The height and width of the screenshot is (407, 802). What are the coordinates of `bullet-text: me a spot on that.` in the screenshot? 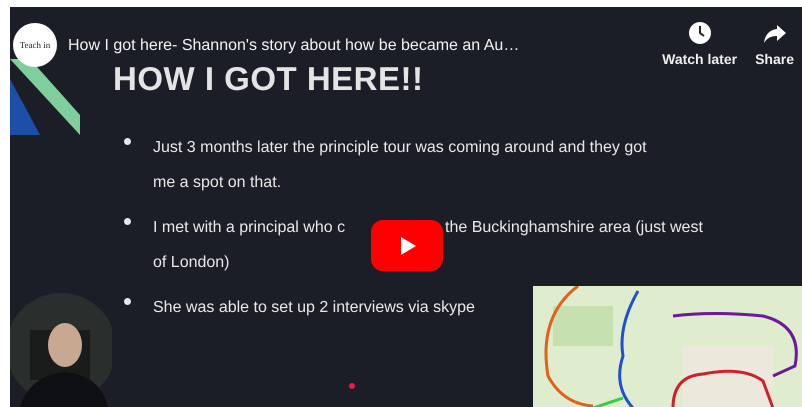 It's located at (217, 183).